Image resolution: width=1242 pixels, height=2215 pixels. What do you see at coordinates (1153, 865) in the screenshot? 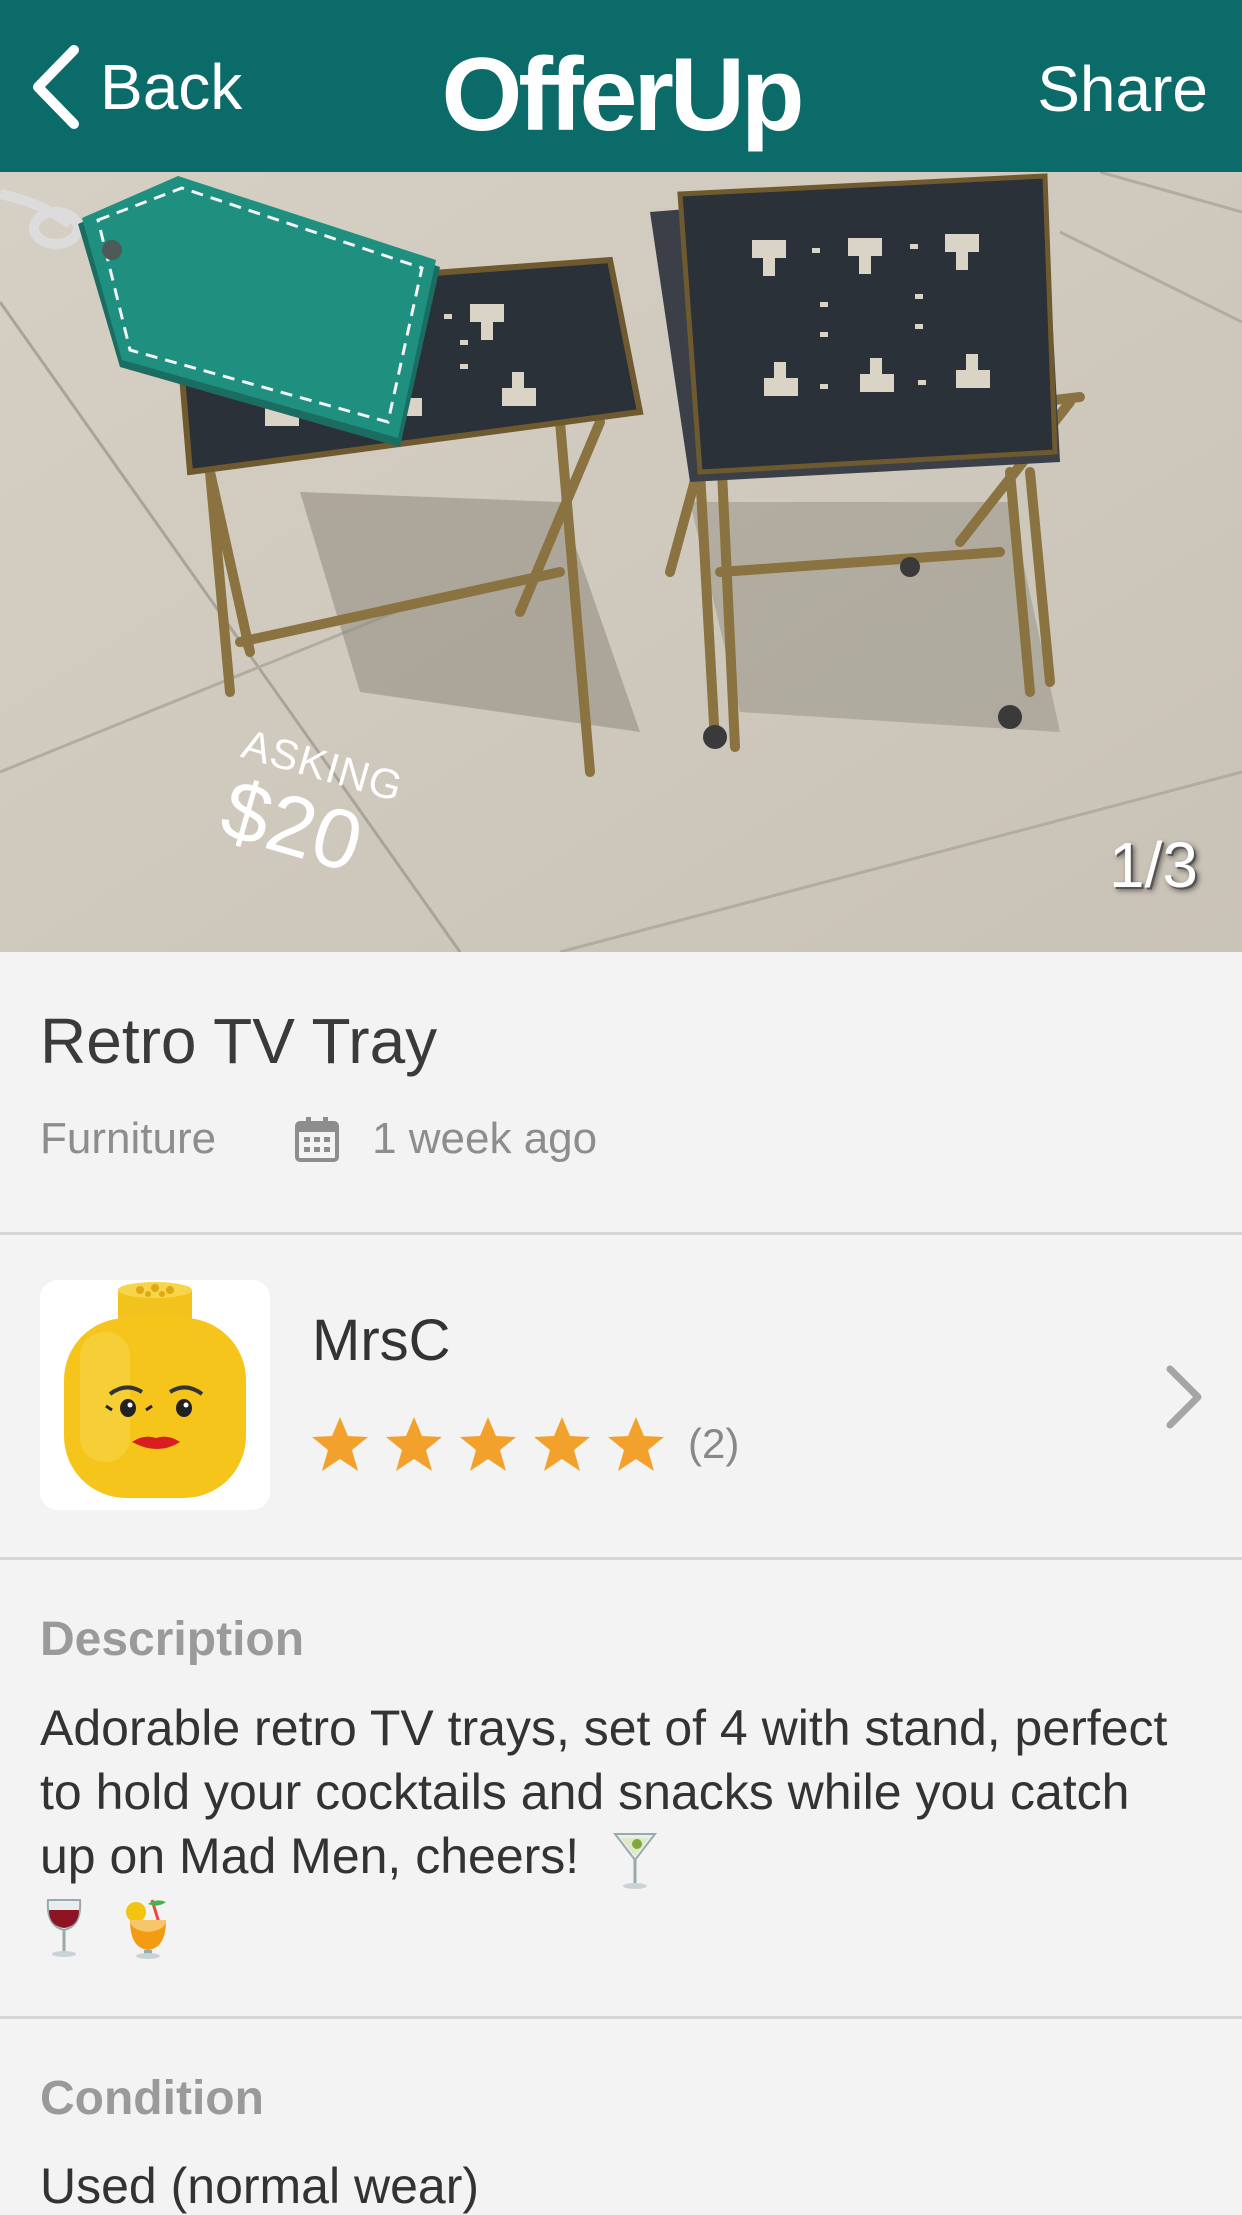
I see `photo-counter: 1/3` at bounding box center [1153, 865].